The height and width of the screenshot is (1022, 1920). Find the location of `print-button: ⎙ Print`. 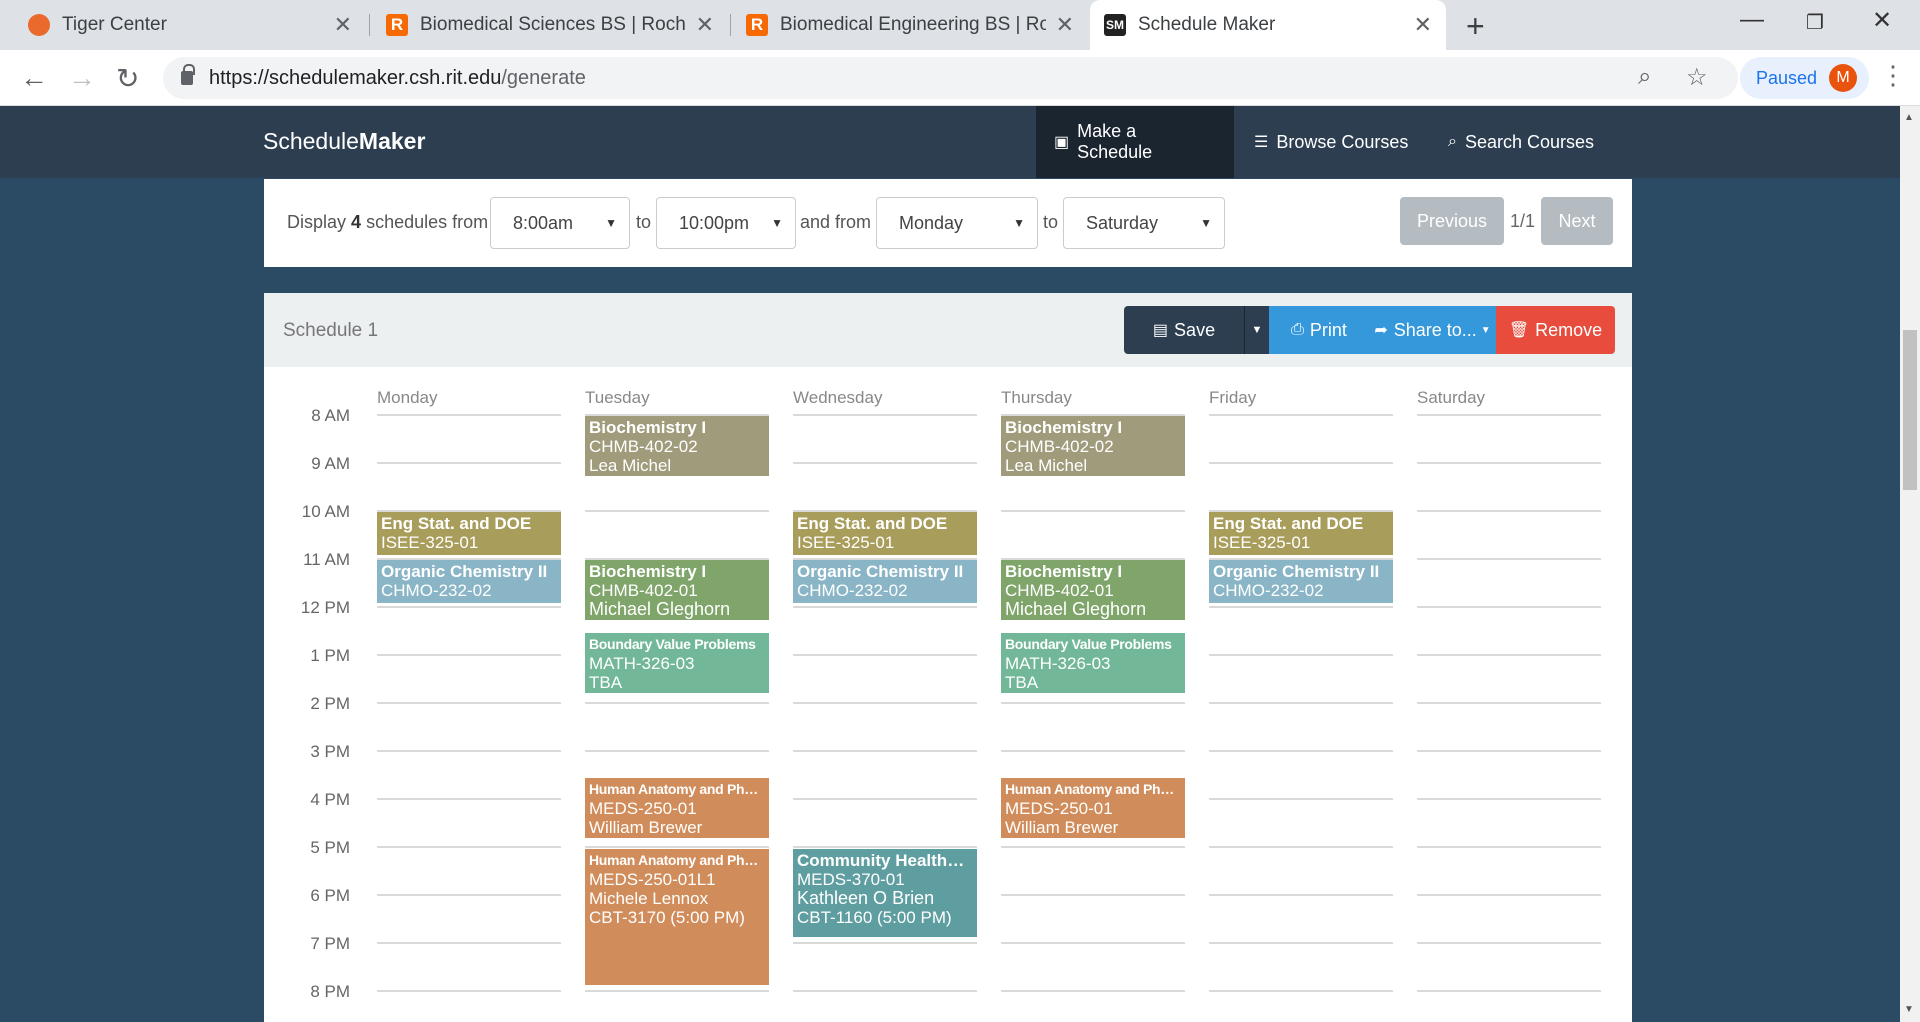

print-button: ⎙ Print is located at coordinates (1319, 330).